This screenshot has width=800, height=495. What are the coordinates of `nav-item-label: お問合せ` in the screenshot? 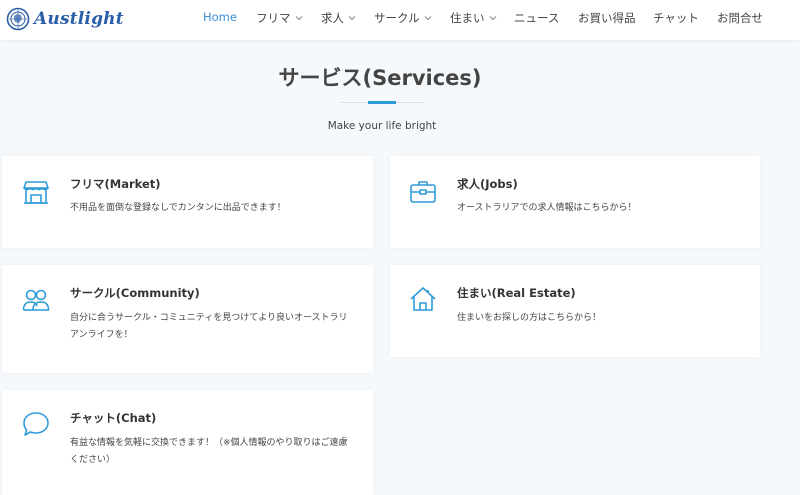 It's located at (740, 18).